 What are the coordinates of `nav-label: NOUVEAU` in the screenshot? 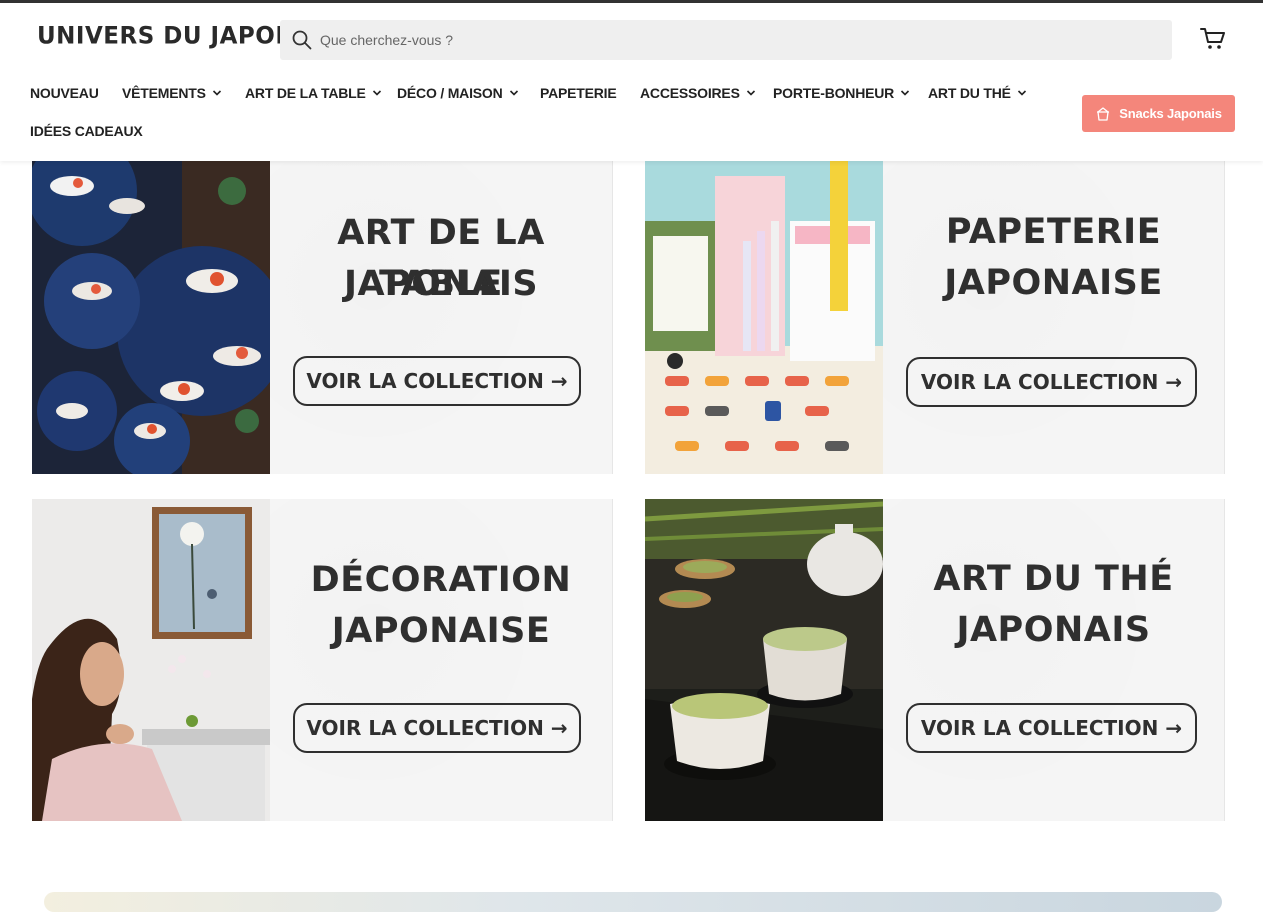 It's located at (64, 93).